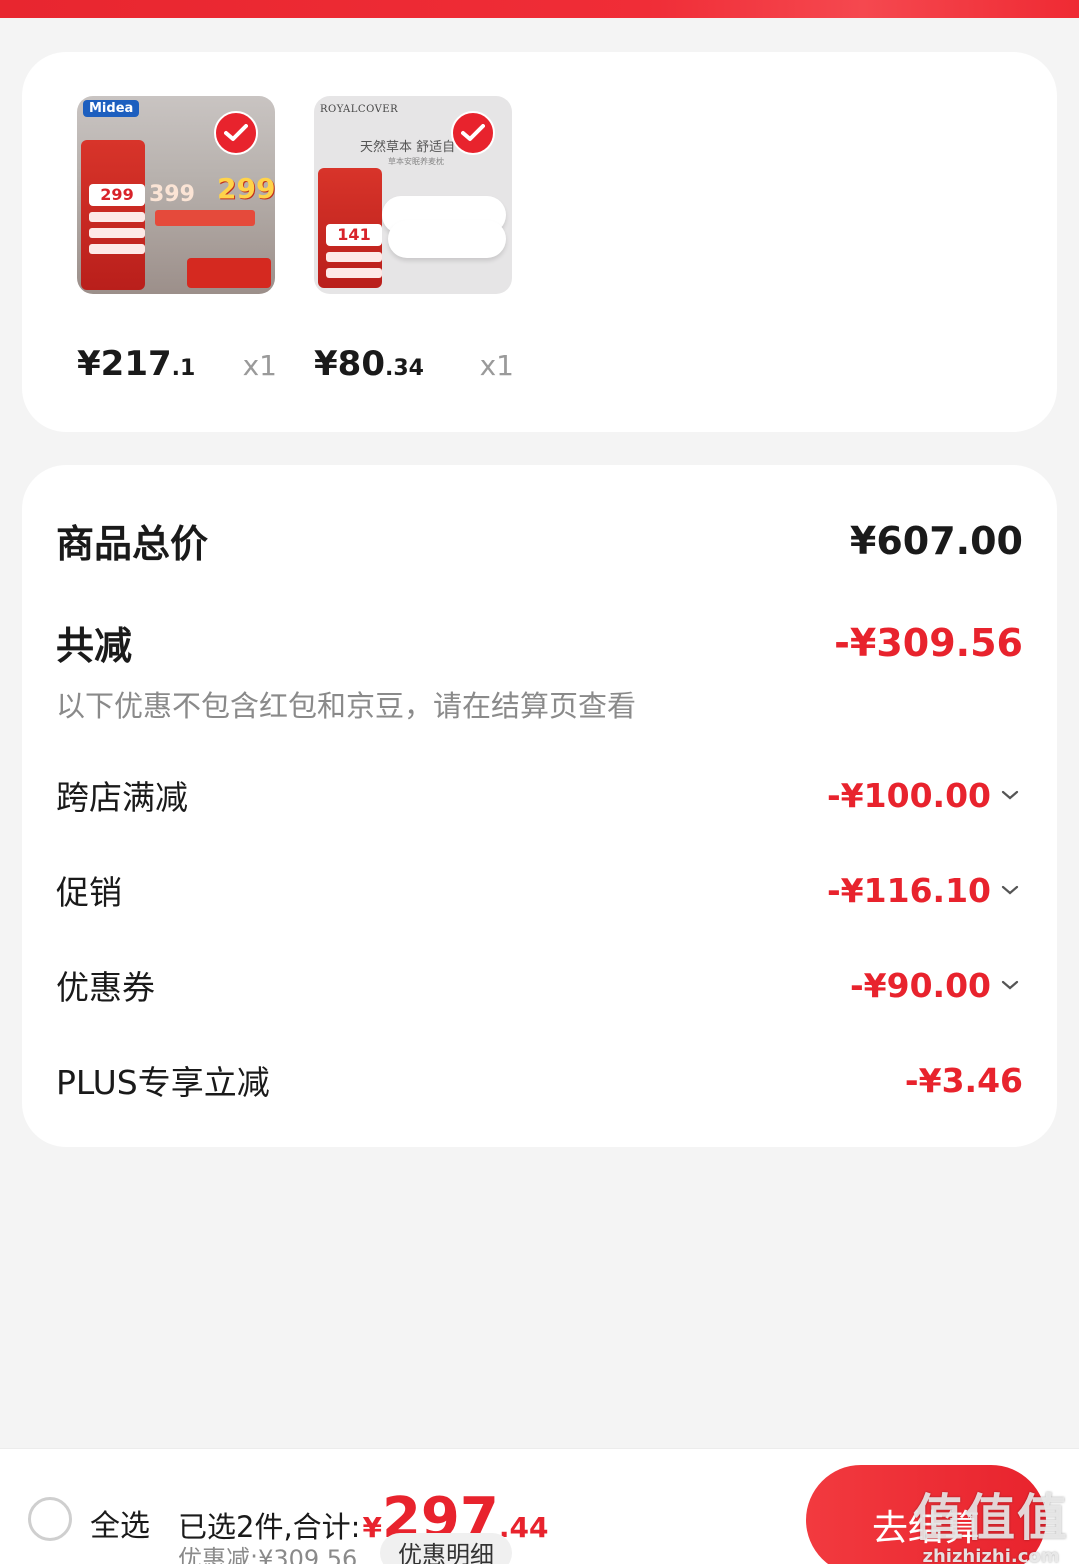 This screenshot has width=1079, height=1564. Describe the element at coordinates (132, 544) in the screenshot. I see `total-price-label: 商品总价` at that location.